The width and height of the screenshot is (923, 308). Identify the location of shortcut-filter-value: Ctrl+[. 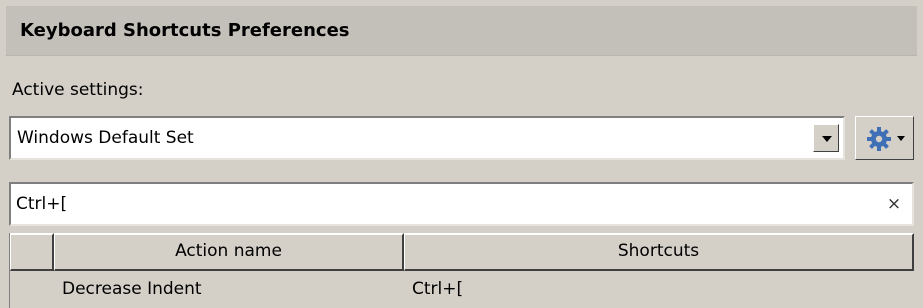
(42, 204).